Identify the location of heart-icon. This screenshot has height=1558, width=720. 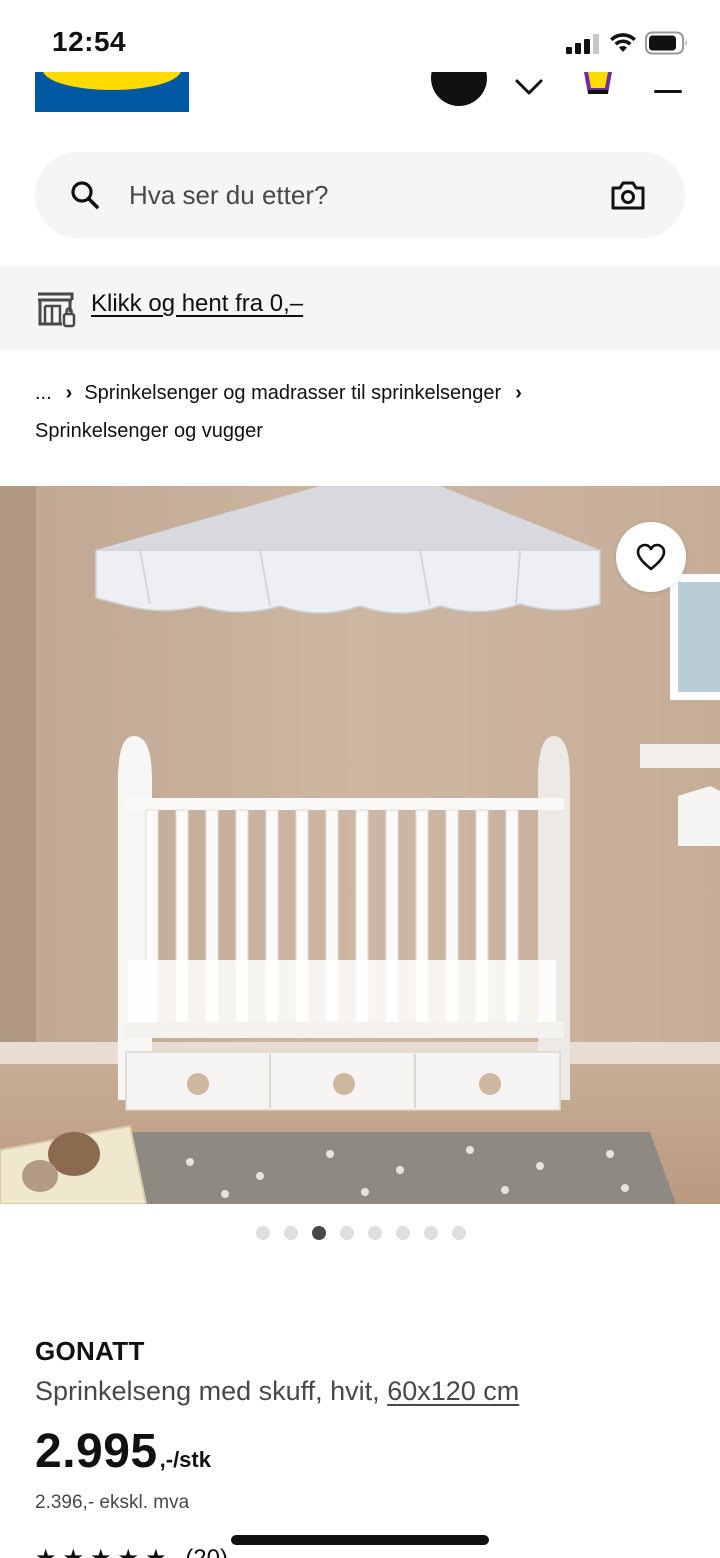
(651, 557).